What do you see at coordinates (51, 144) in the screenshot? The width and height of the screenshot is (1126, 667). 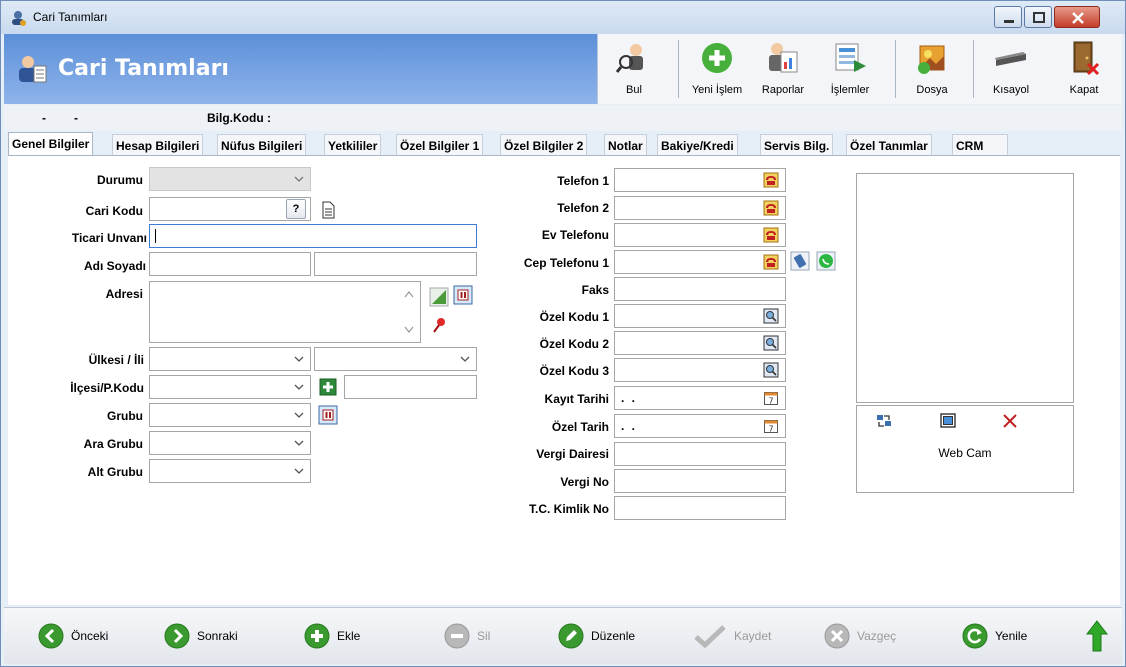 I see `tab-genel-bilgiler: Genel Bilgiler` at bounding box center [51, 144].